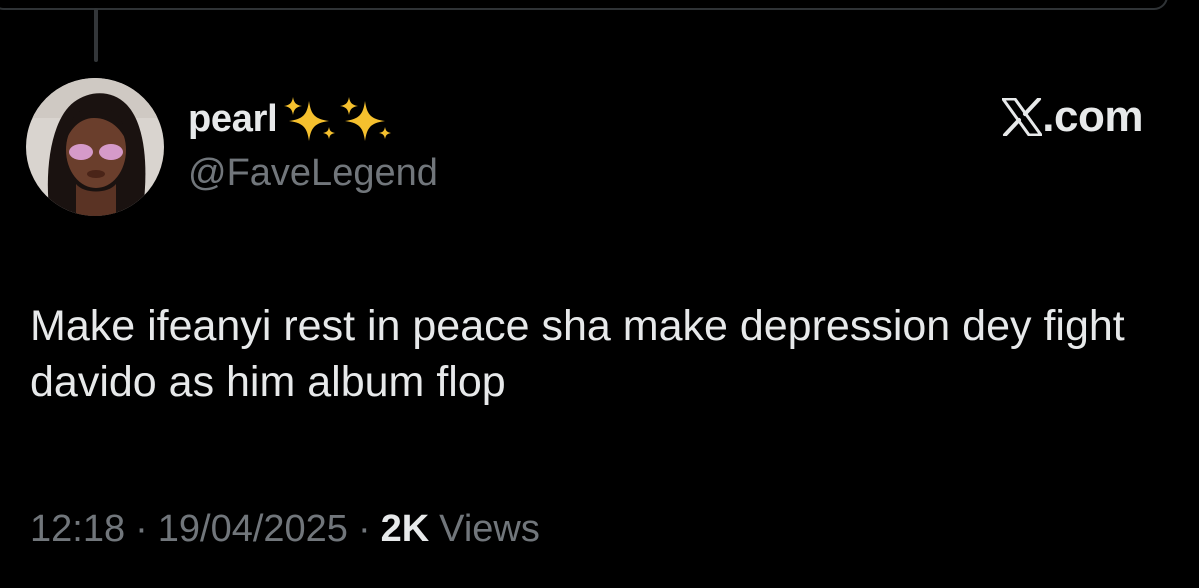 The image size is (1199, 588). I want to click on views-label: Views, so click(489, 529).